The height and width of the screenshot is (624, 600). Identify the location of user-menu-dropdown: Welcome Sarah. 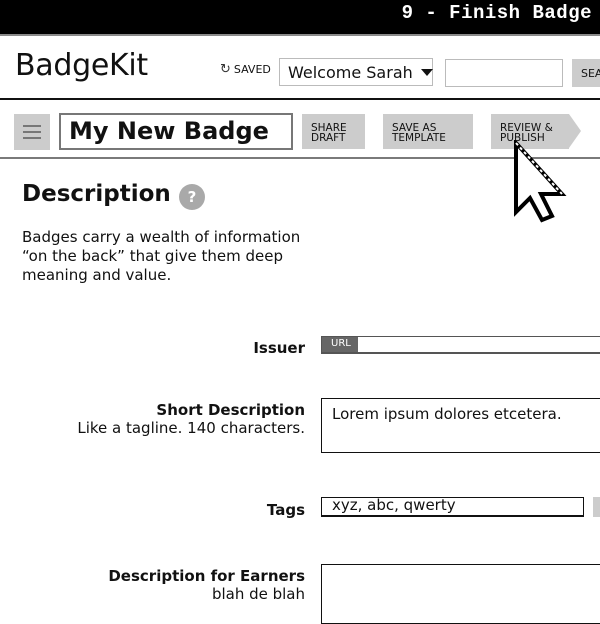
(356, 72).